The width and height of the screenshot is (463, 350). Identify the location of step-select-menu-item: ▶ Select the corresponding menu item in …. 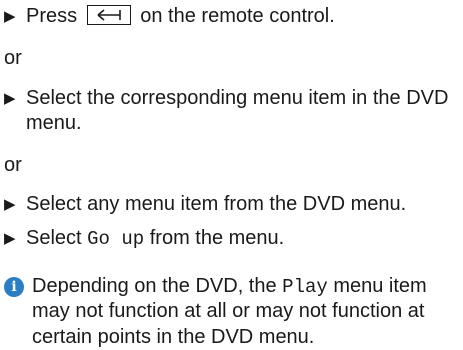
(231, 111).